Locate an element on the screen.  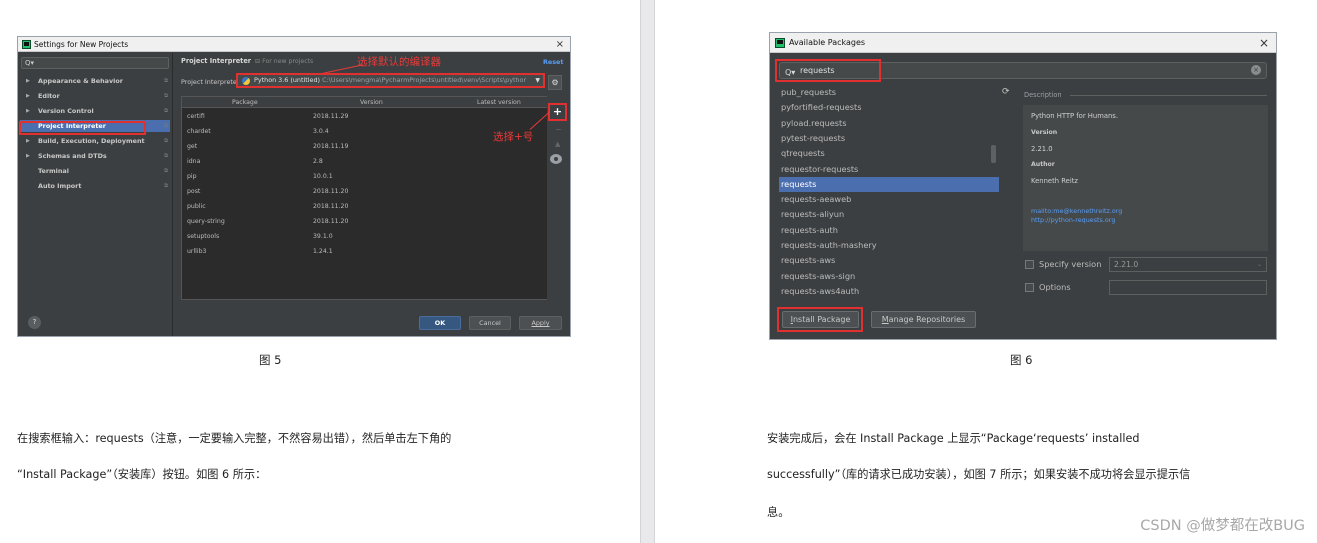
package-list-scrollbar is located at coordinates (993, 154).